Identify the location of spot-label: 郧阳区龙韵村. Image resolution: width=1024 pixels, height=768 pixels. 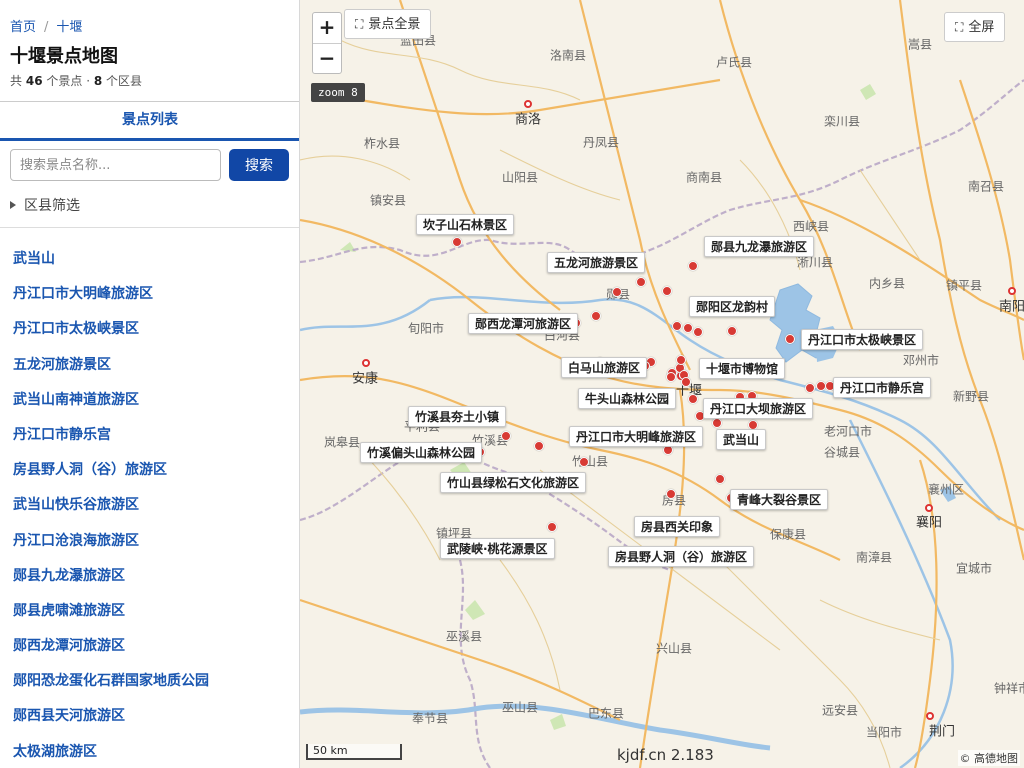
(732, 306).